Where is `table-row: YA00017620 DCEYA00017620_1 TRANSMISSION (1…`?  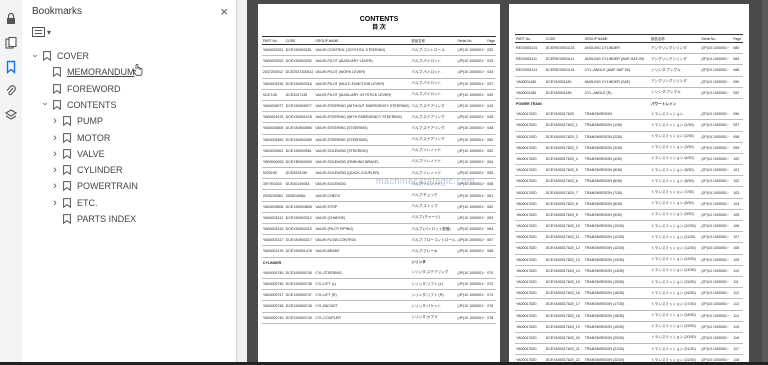 table-row: YA00017620 DCEYA00017620_1 TRANSMISSION (1… is located at coordinates (629, 125).